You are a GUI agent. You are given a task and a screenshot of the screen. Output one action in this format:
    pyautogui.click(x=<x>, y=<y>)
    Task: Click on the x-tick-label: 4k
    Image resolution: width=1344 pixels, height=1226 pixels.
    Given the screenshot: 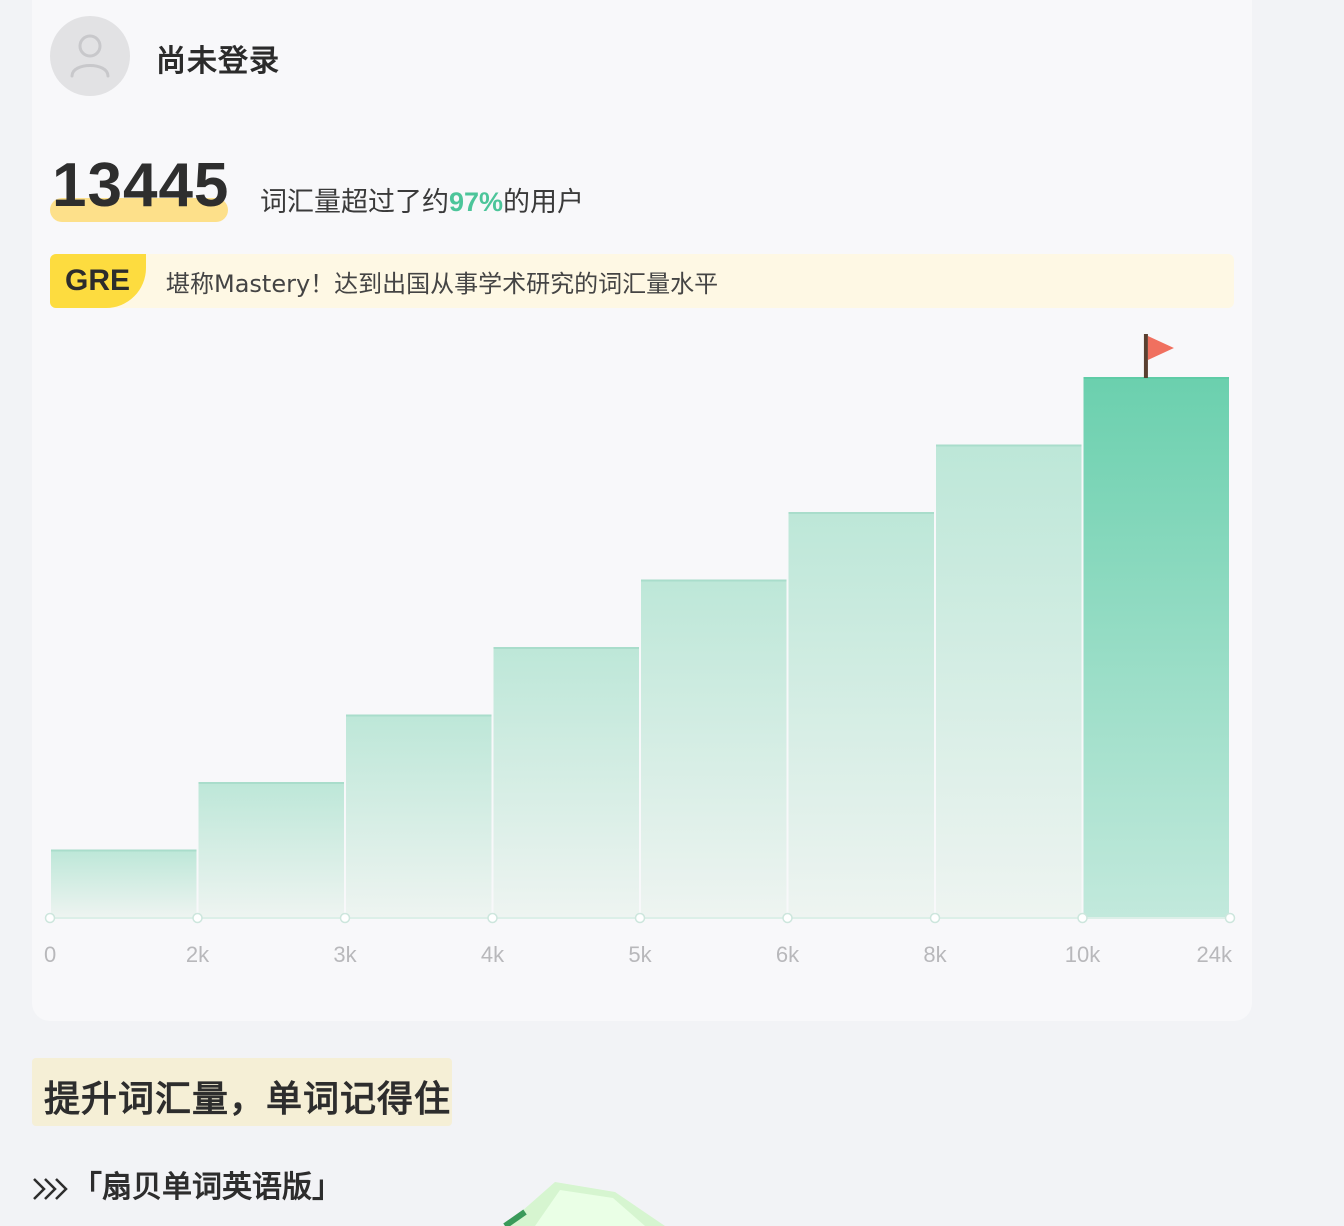 What is the action you would take?
    pyautogui.click(x=493, y=954)
    